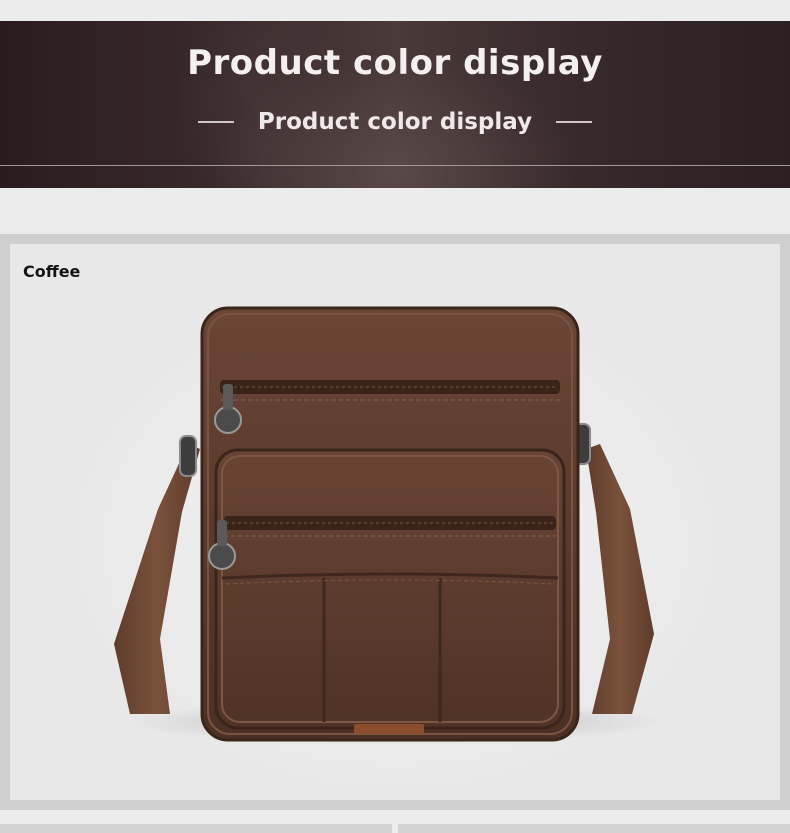  Describe the element at coordinates (594, 828) in the screenshot. I see `next-card-right-edge` at that location.